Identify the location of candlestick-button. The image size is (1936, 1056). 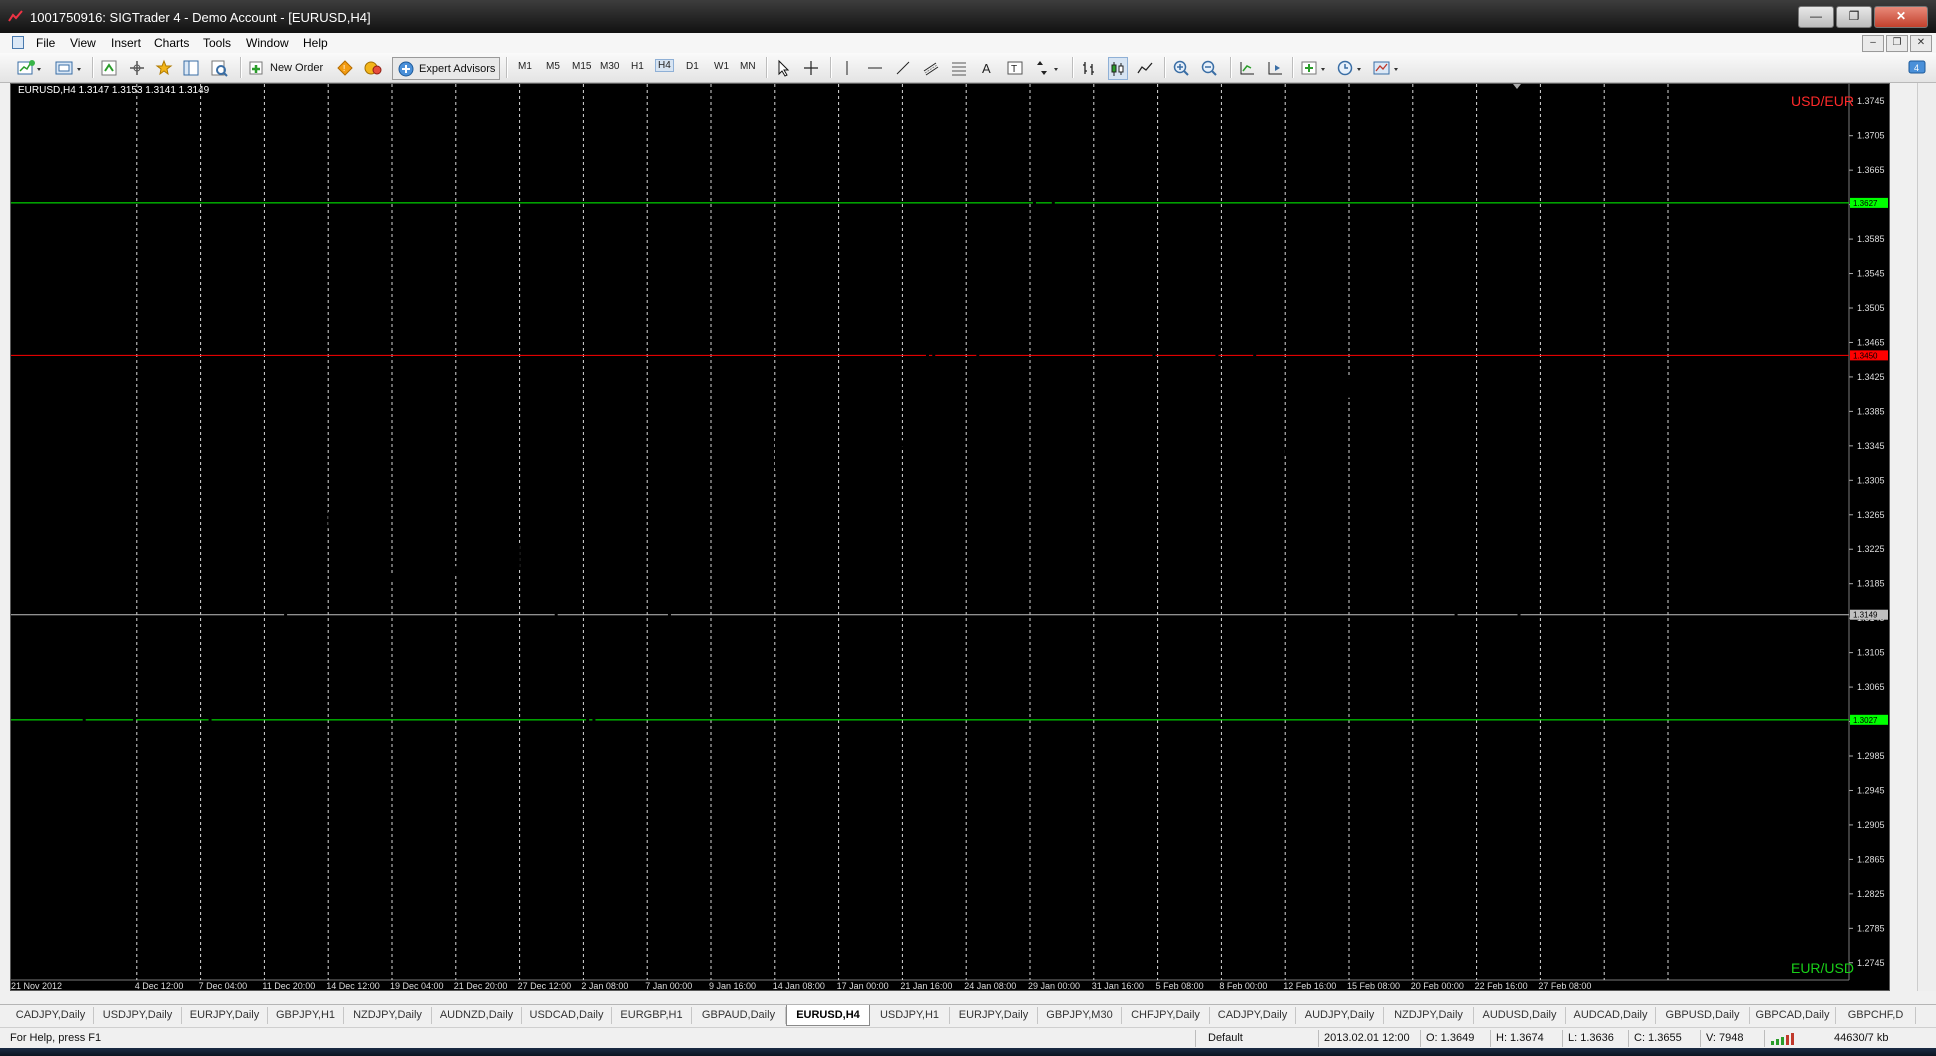
(1118, 68).